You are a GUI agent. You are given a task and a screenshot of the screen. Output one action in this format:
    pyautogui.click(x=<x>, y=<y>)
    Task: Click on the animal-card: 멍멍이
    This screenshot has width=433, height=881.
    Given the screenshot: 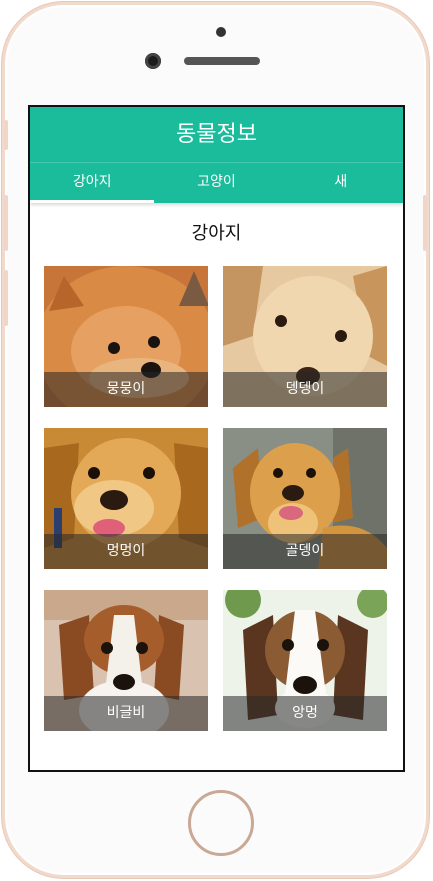 What is the action you would take?
    pyautogui.click(x=126, y=498)
    